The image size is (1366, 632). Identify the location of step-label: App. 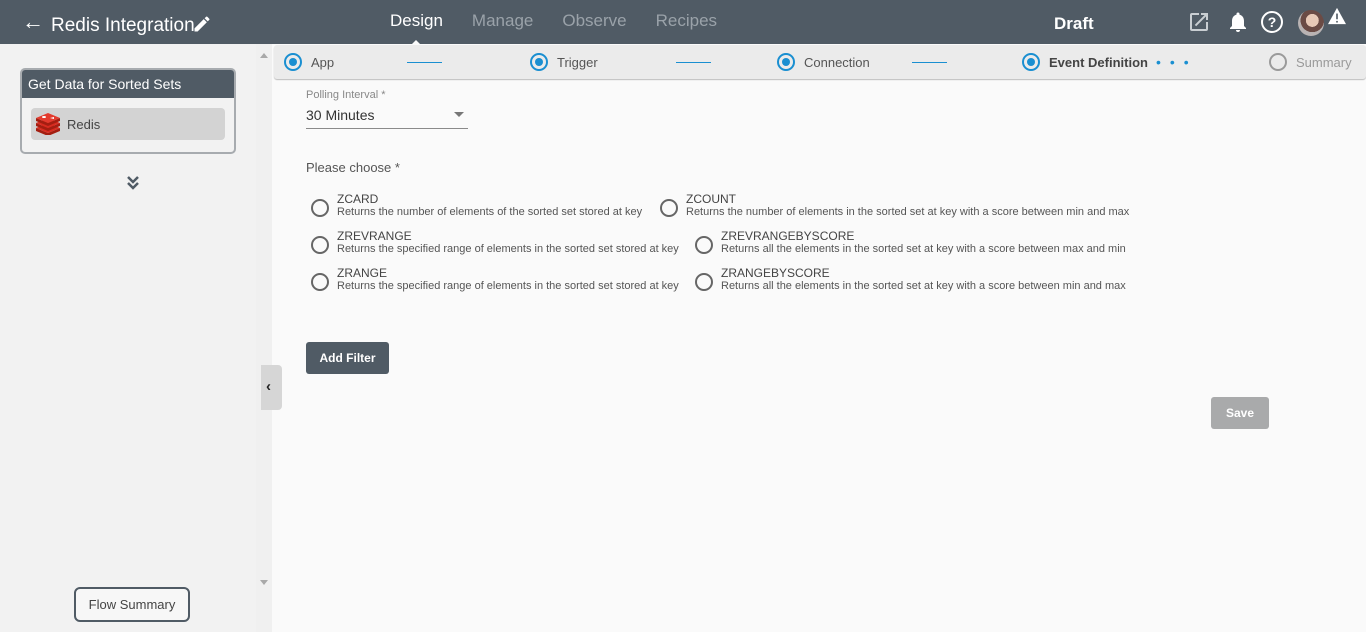
(323, 62).